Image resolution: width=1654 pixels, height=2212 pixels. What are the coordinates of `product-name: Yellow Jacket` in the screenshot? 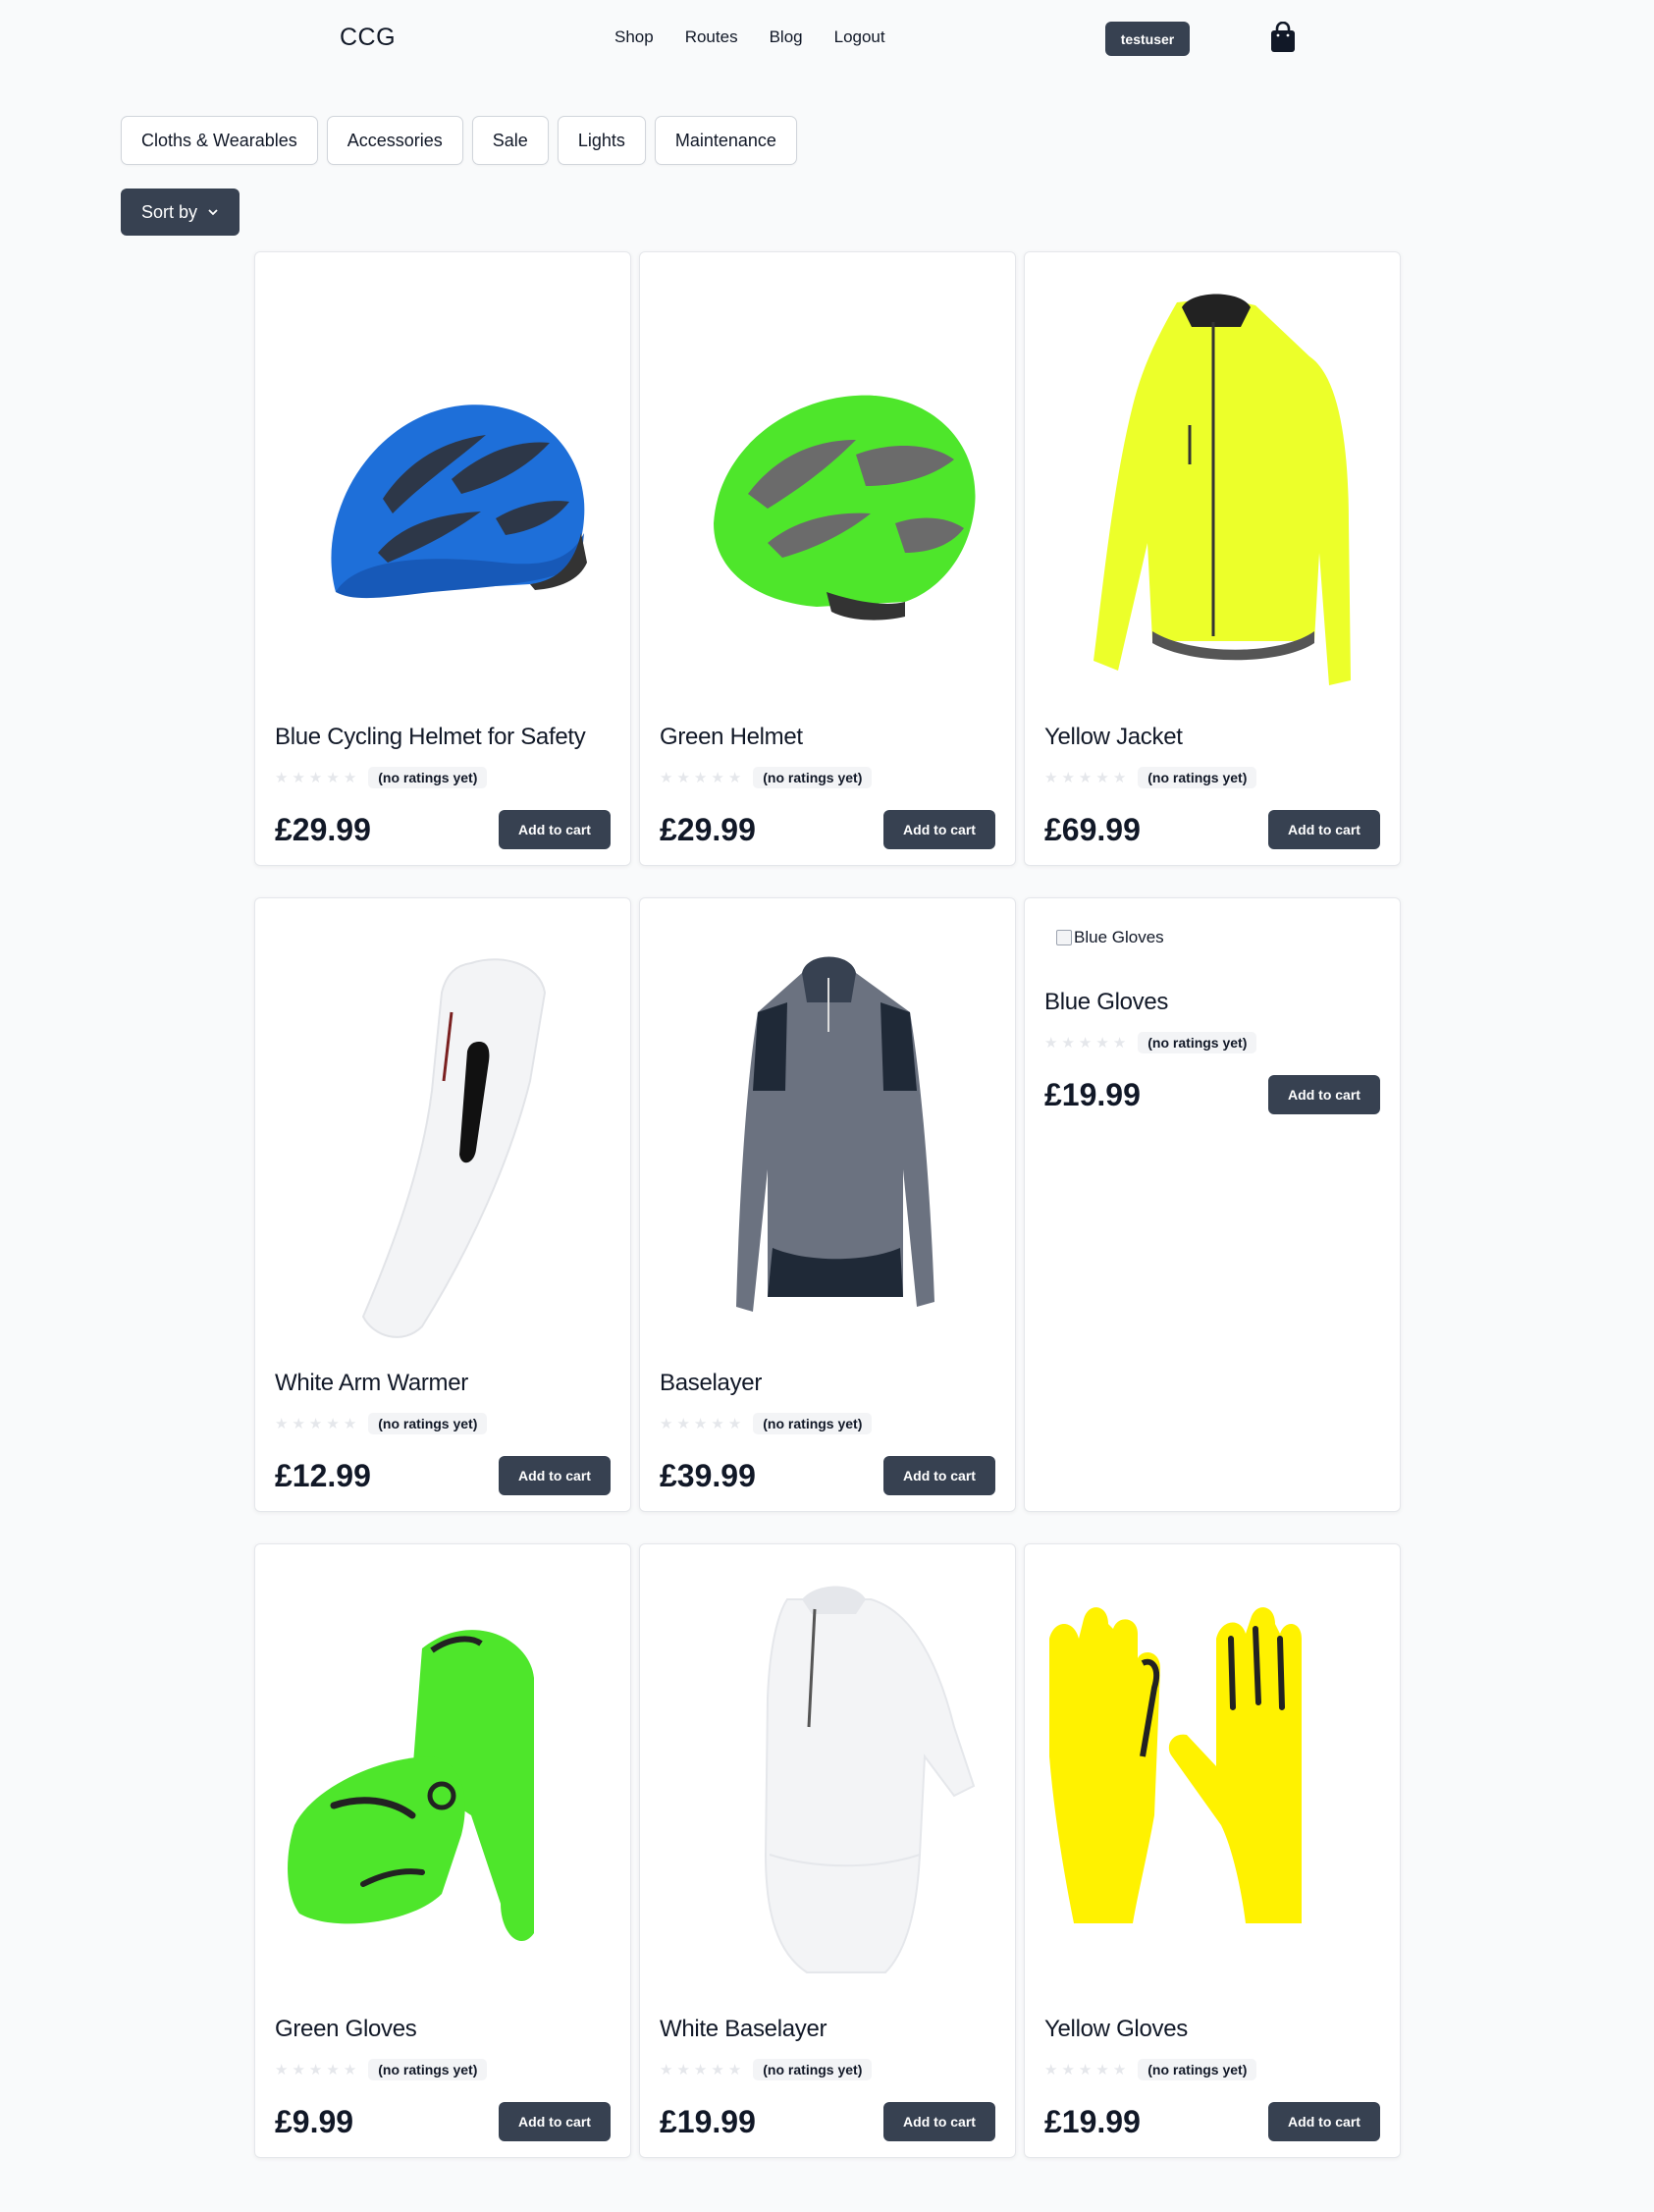 It's located at (1212, 740).